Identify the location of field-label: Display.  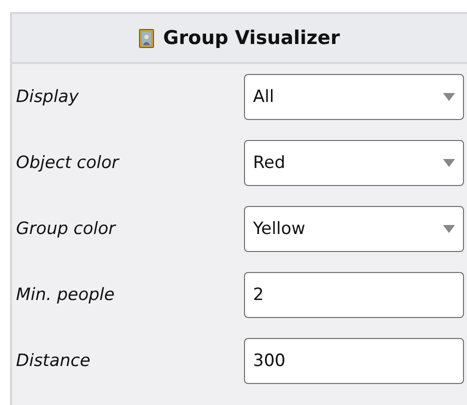
(47, 97).